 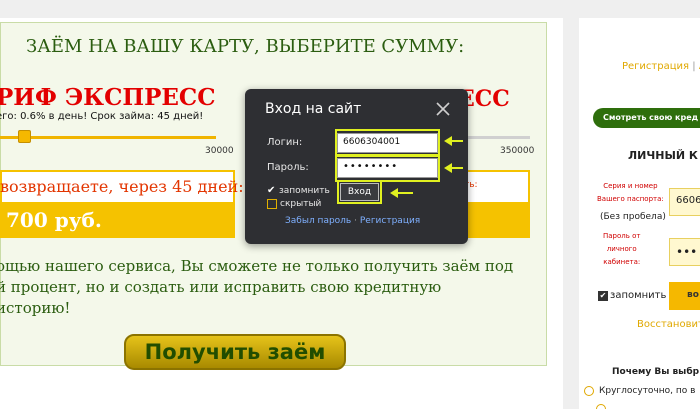 What do you see at coordinates (288, 167) in the screenshot?
I see `password-label: Пароль:` at bounding box center [288, 167].